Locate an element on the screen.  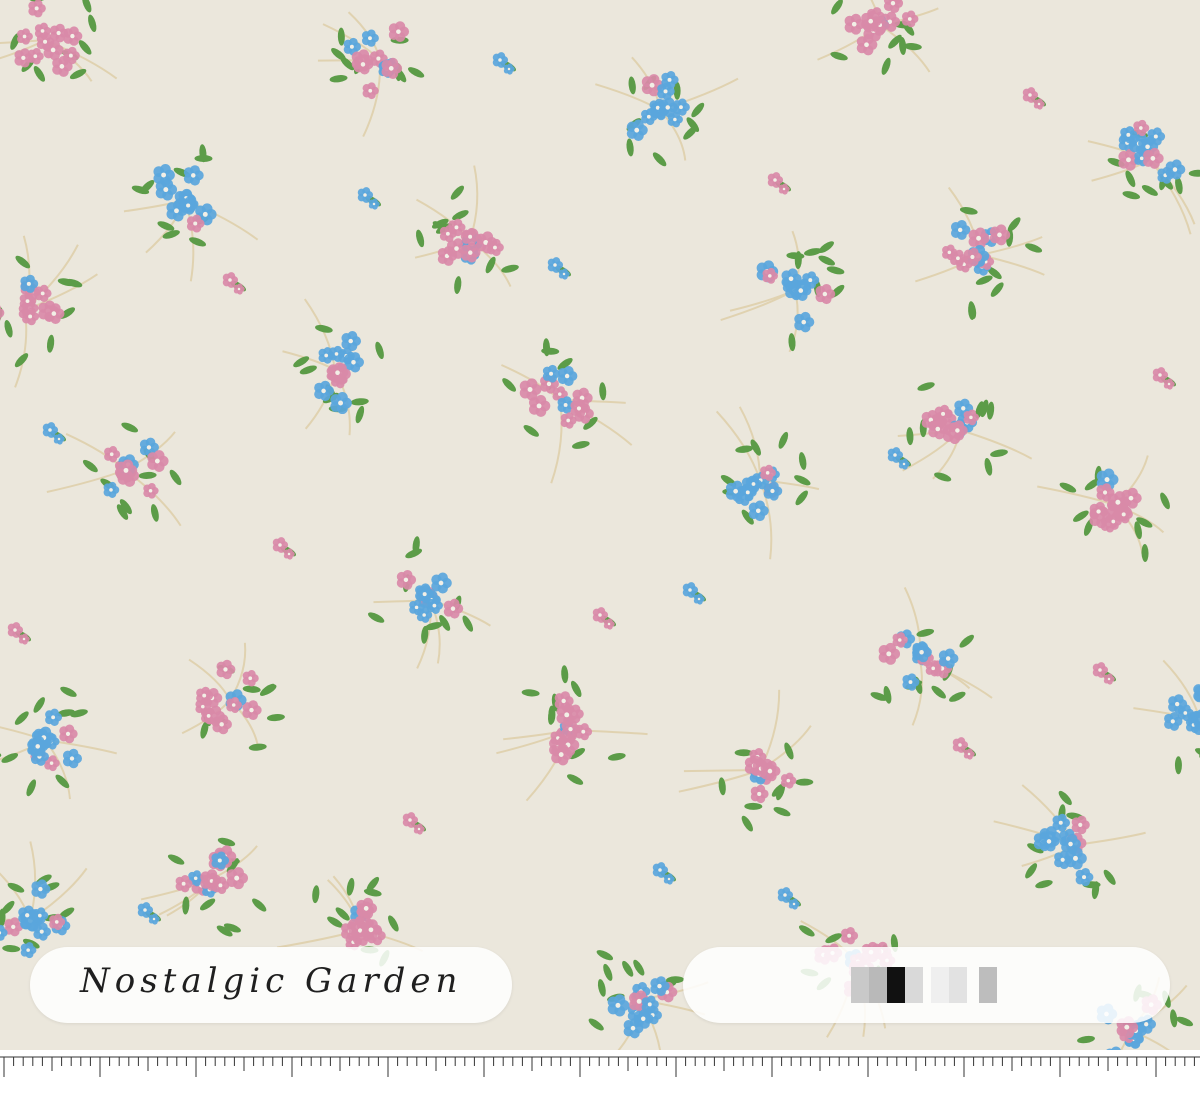
pattern-name-pill: Nostalgic Garden is located at coordinates (271, 985).